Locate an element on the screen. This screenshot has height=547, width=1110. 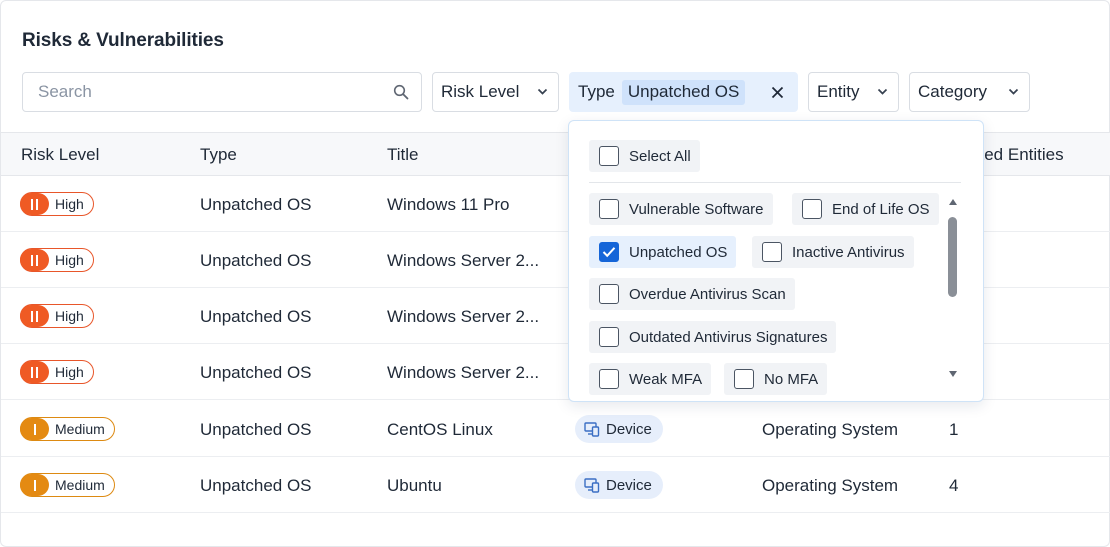
risk-level-filter: Risk Level is located at coordinates (495, 92).